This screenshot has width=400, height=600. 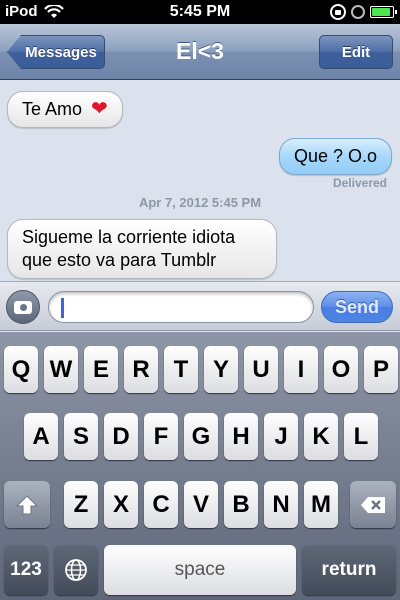 I want to click on key-g: G, so click(x=201, y=436).